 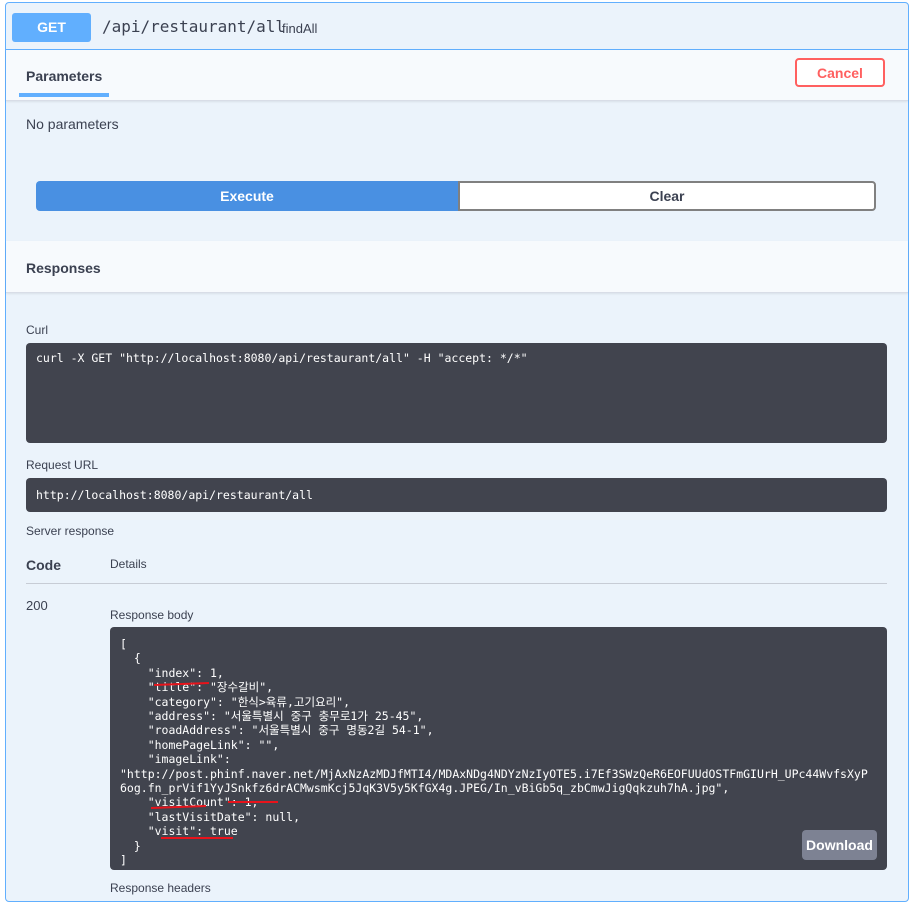 I want to click on clear-button: Clear, so click(x=667, y=196).